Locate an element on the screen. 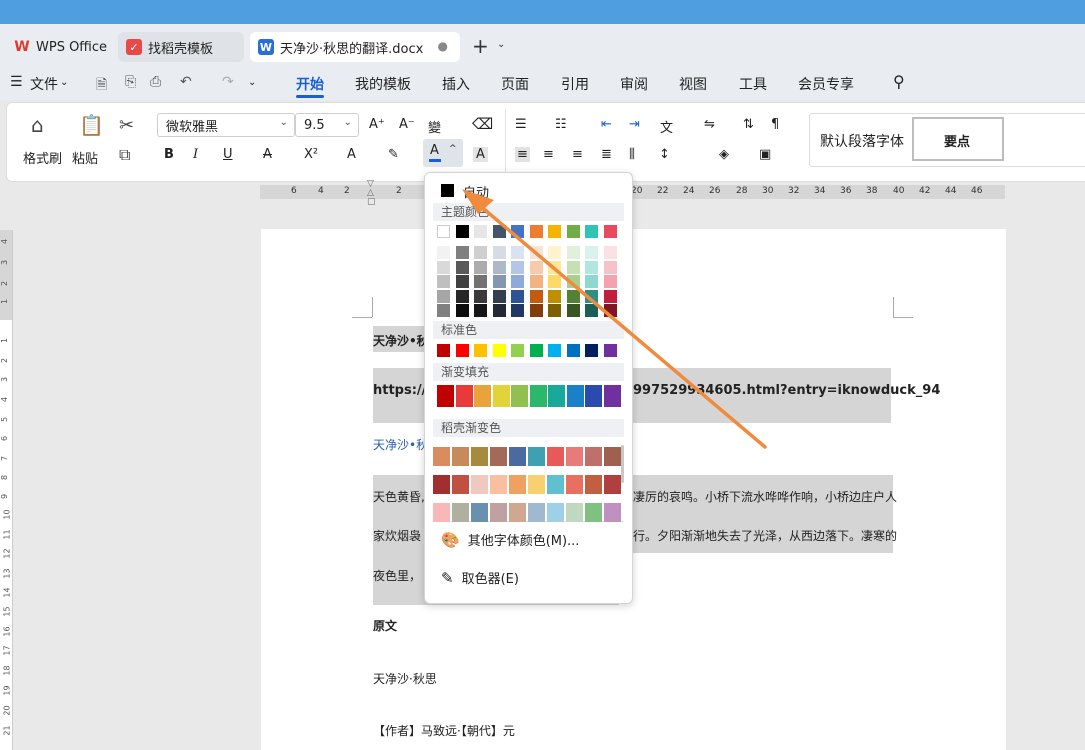 This screenshot has height=750, width=1085. style-key-point: 要点 is located at coordinates (958, 139).